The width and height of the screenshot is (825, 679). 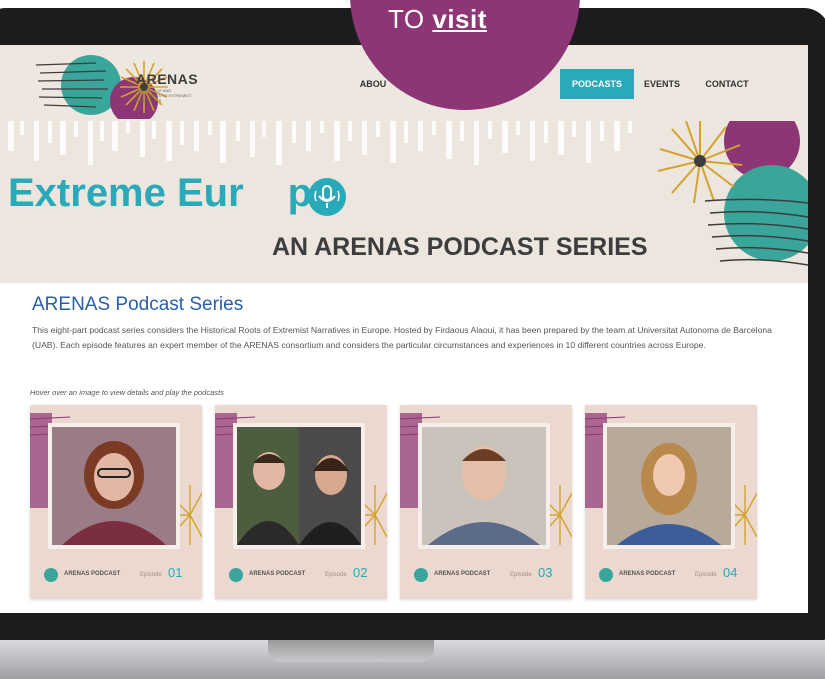 I want to click on banner-title: Extreme Eurpe, so click(x=171, y=193).